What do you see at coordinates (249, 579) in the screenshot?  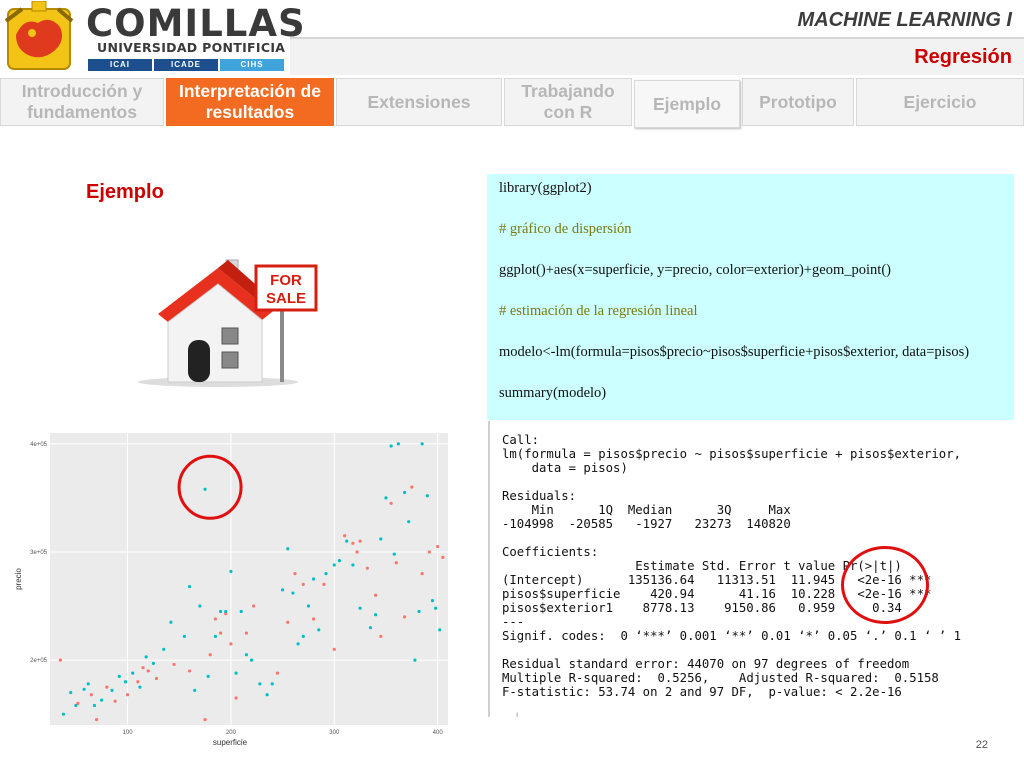 I see `plot-panel` at bounding box center [249, 579].